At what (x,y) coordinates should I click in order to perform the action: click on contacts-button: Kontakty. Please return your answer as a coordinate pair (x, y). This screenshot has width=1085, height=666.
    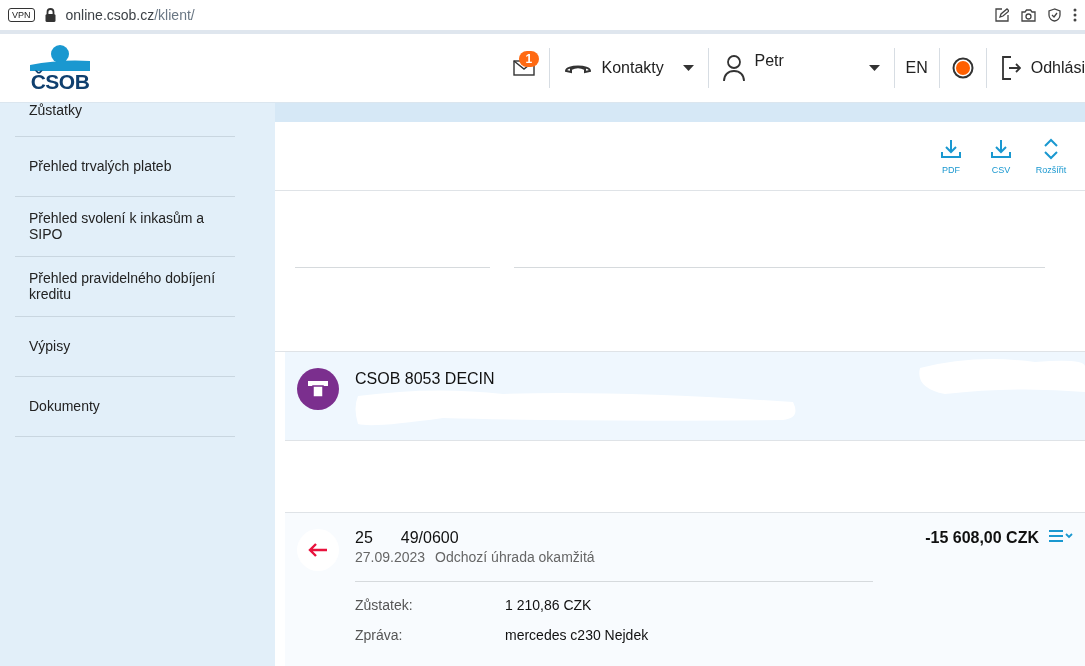
    Looking at the image, I should click on (628, 68).